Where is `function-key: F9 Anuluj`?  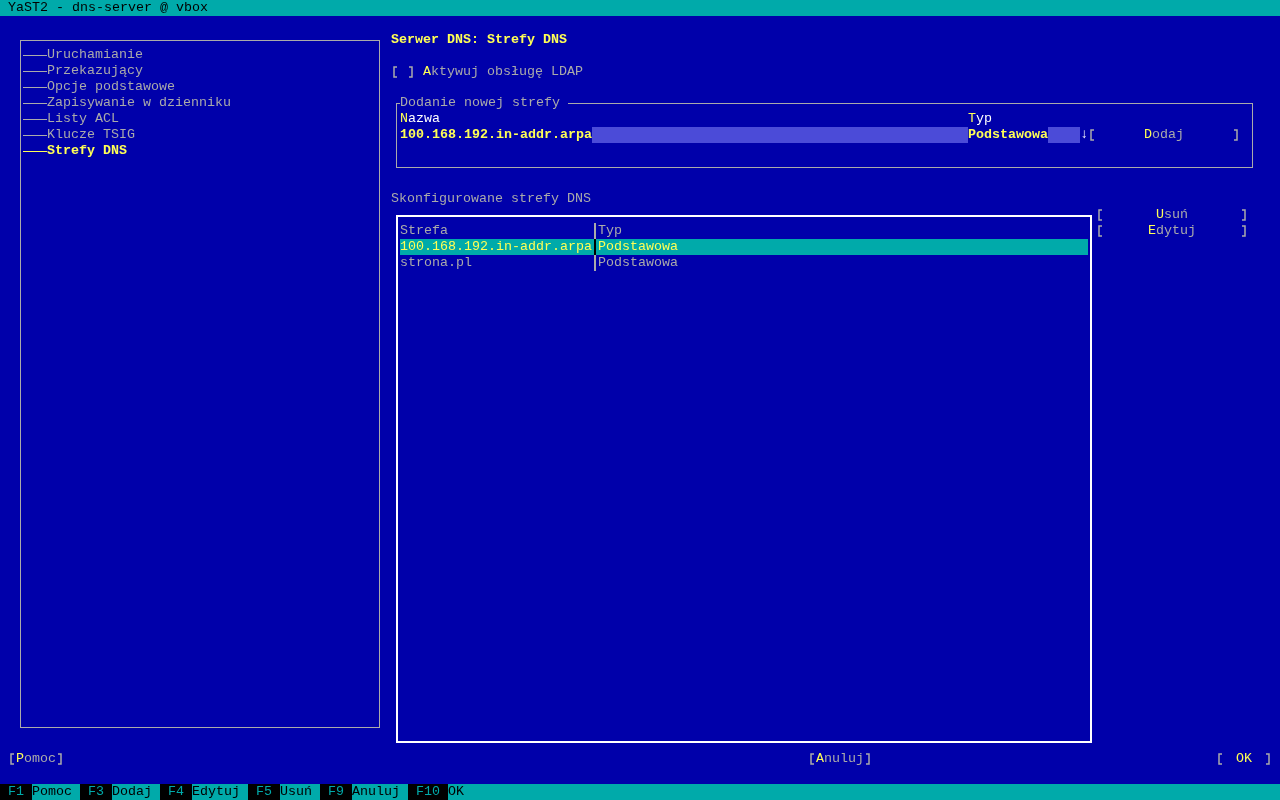 function-key: F9 Anuluj is located at coordinates (364, 792).